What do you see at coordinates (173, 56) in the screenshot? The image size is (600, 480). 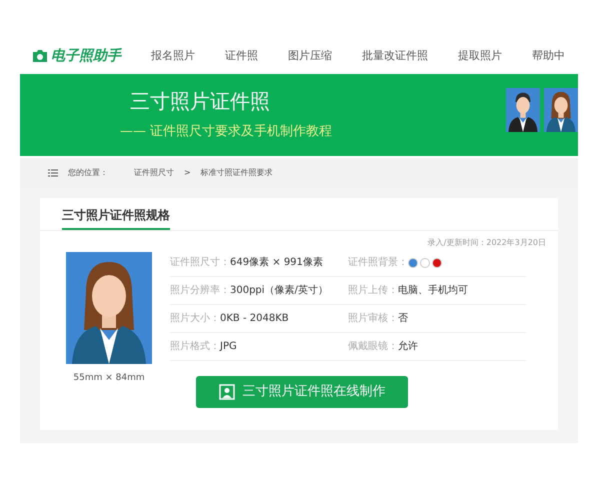 I see `nav-link: 报名照片` at bounding box center [173, 56].